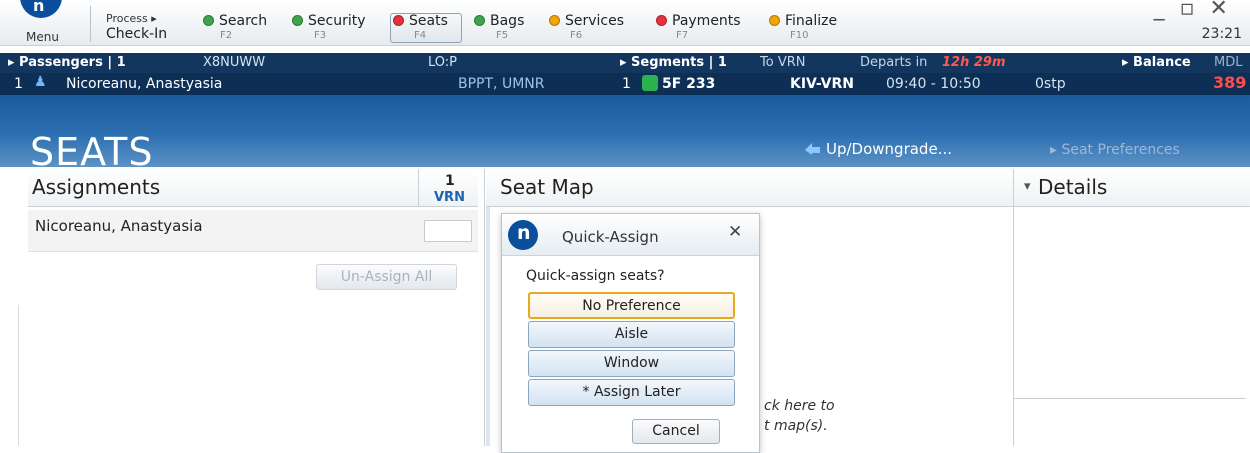 The image size is (1250, 453). I want to click on segments-toggle: ▸ Segments | 1, so click(673, 62).